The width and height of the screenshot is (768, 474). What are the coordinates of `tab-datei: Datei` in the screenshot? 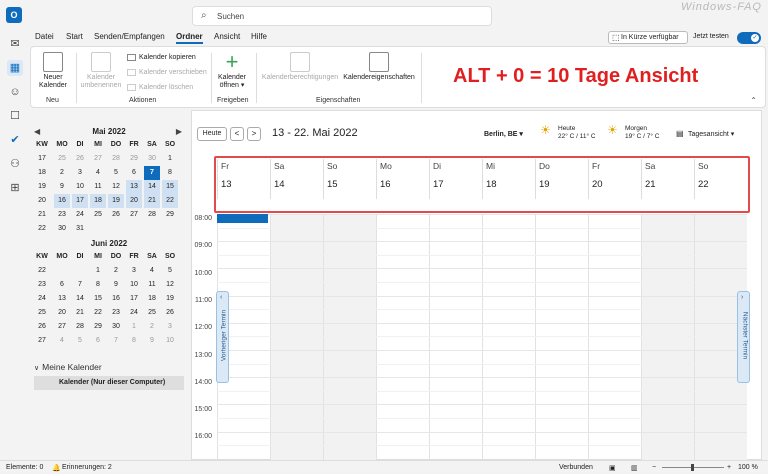 It's located at (44, 36).